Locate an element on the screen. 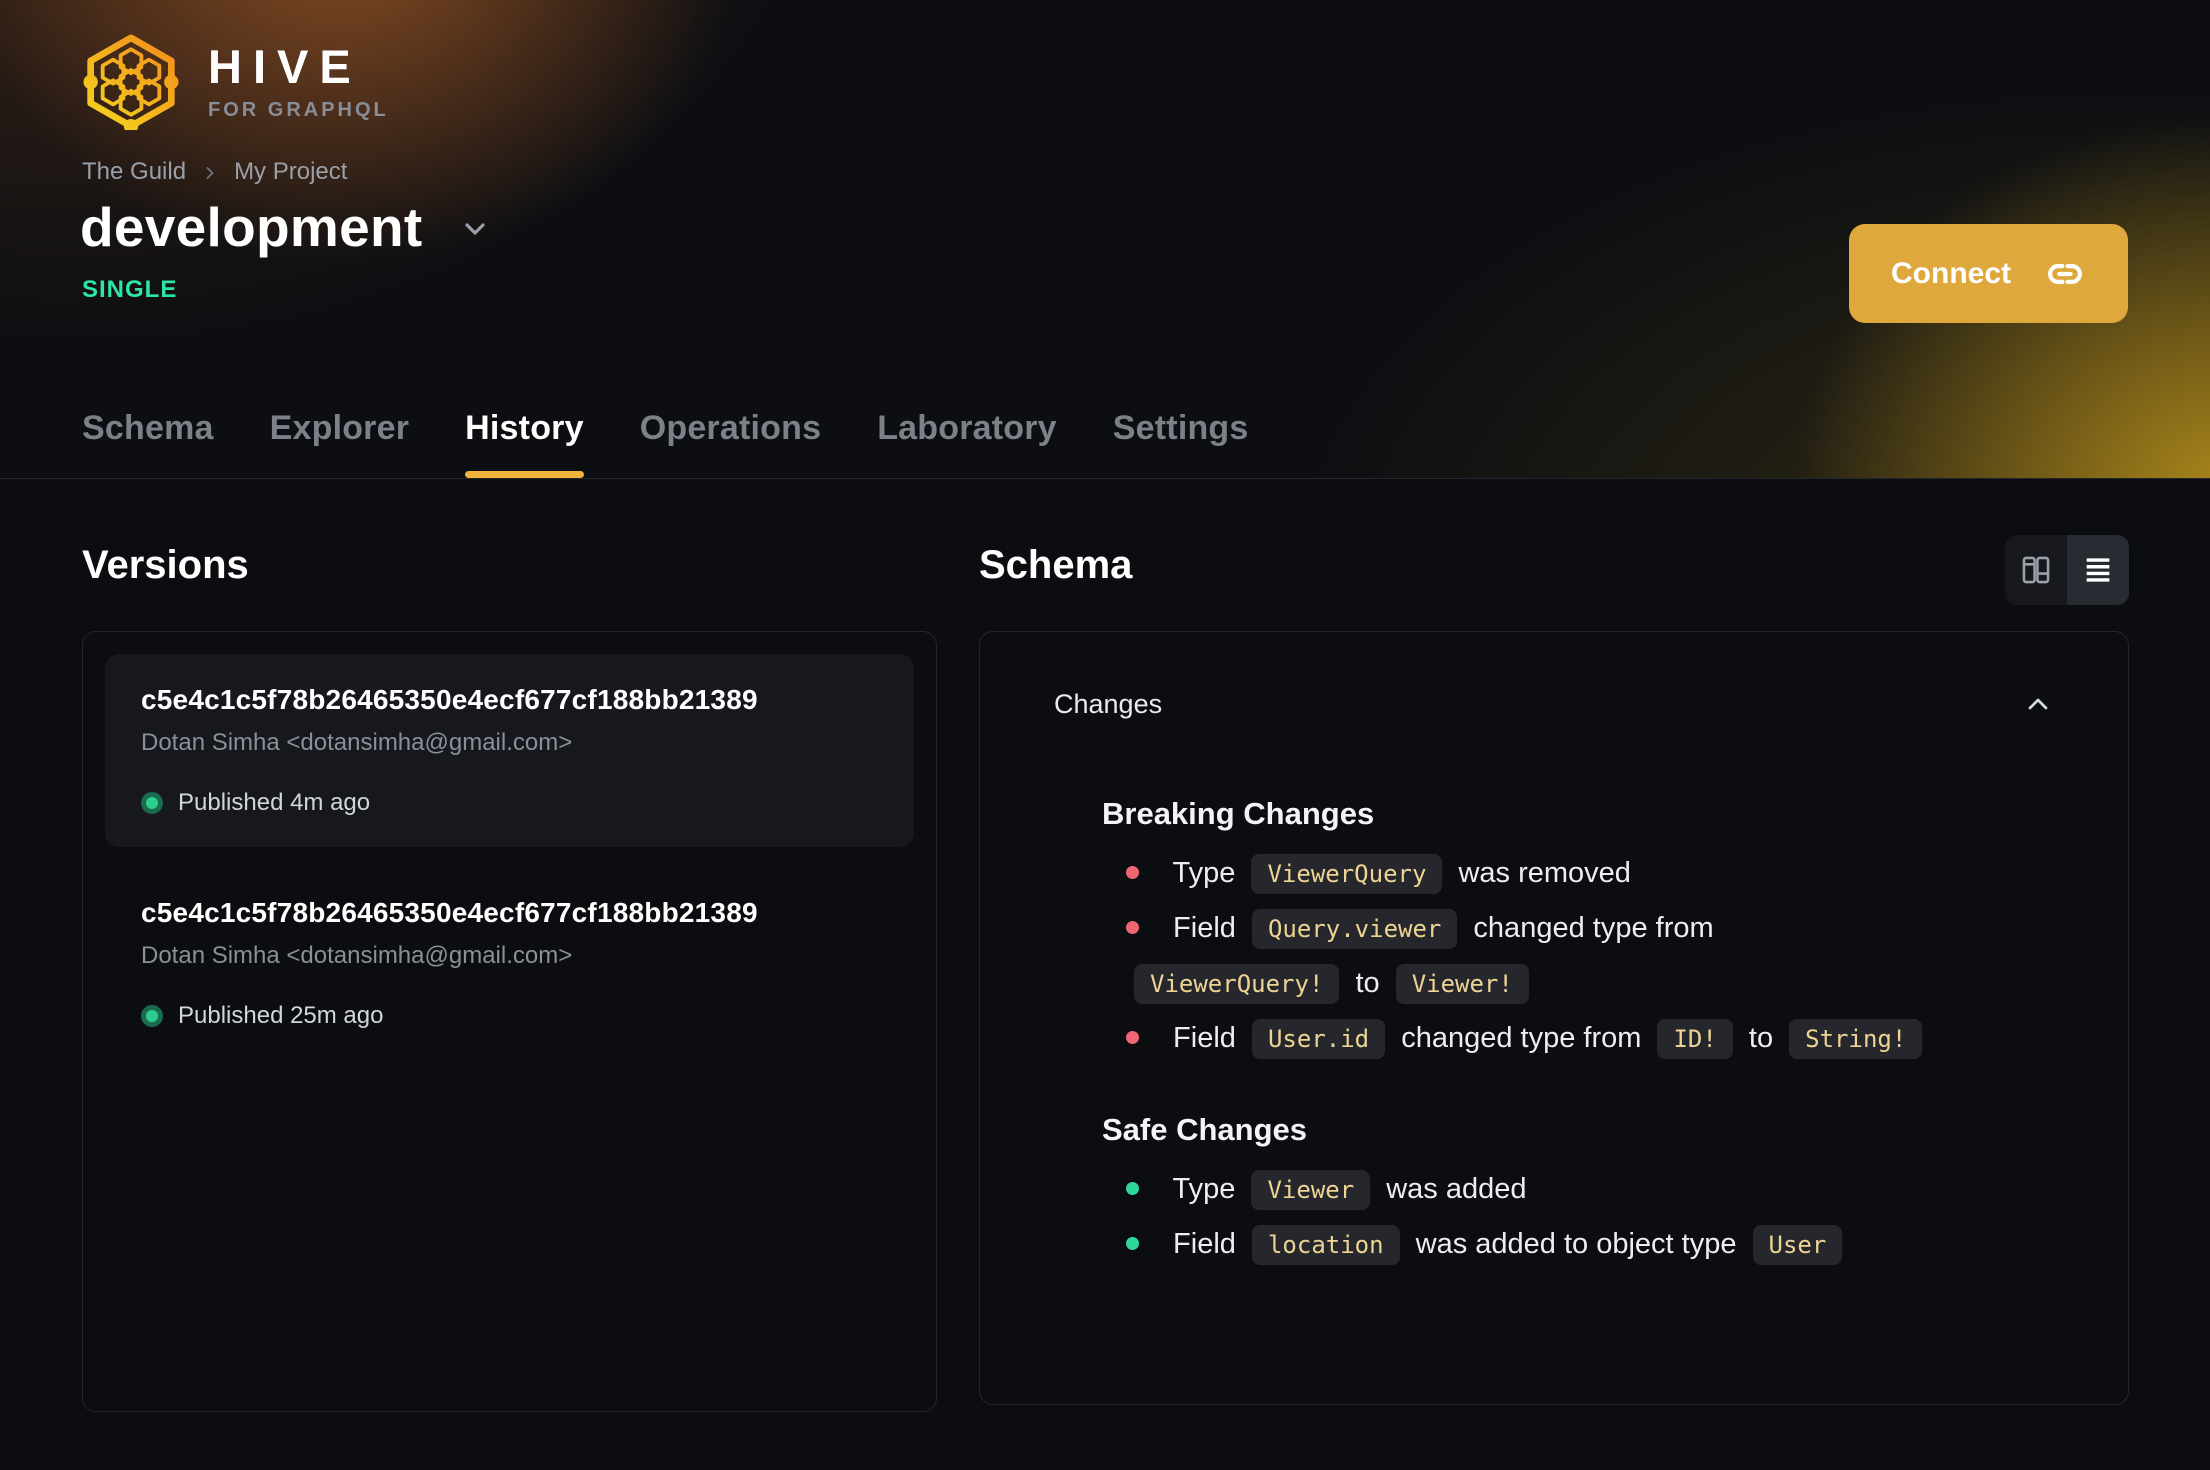 This screenshot has height=1470, width=2210. target-mode-badge: SINGLE is located at coordinates (130, 289).